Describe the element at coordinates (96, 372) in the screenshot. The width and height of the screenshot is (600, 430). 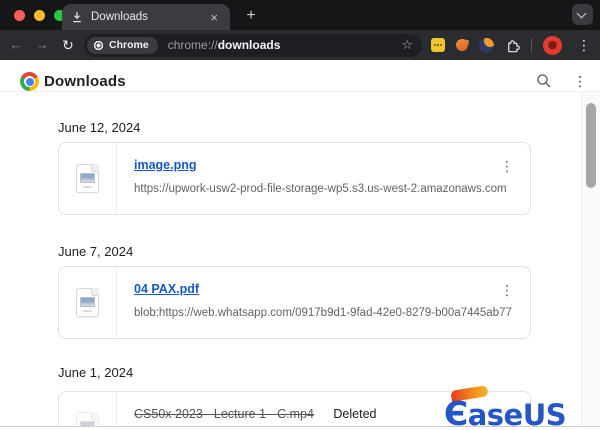
I see `date-heading: June 1, 2024` at that location.